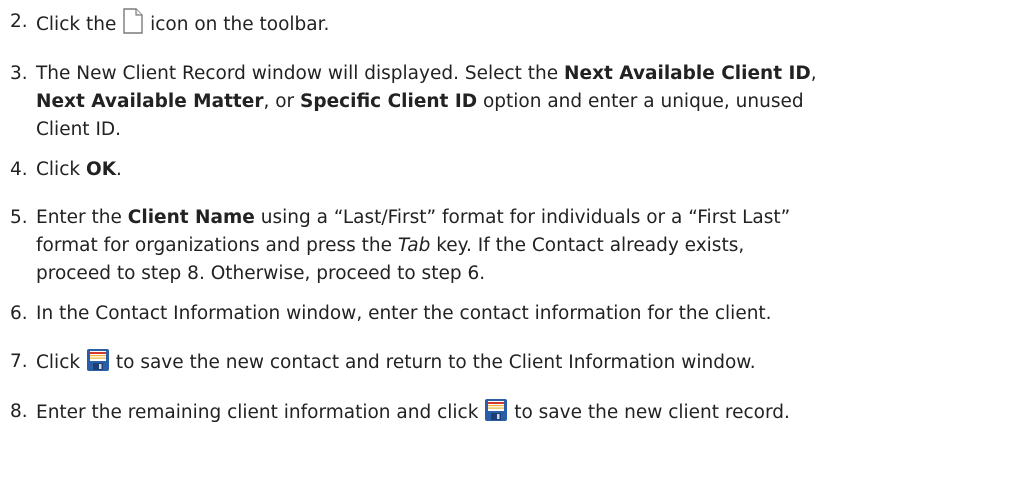 The height and width of the screenshot is (501, 1023). Describe the element at coordinates (527, 130) in the screenshot. I see `step-line: Client ID.` at that location.